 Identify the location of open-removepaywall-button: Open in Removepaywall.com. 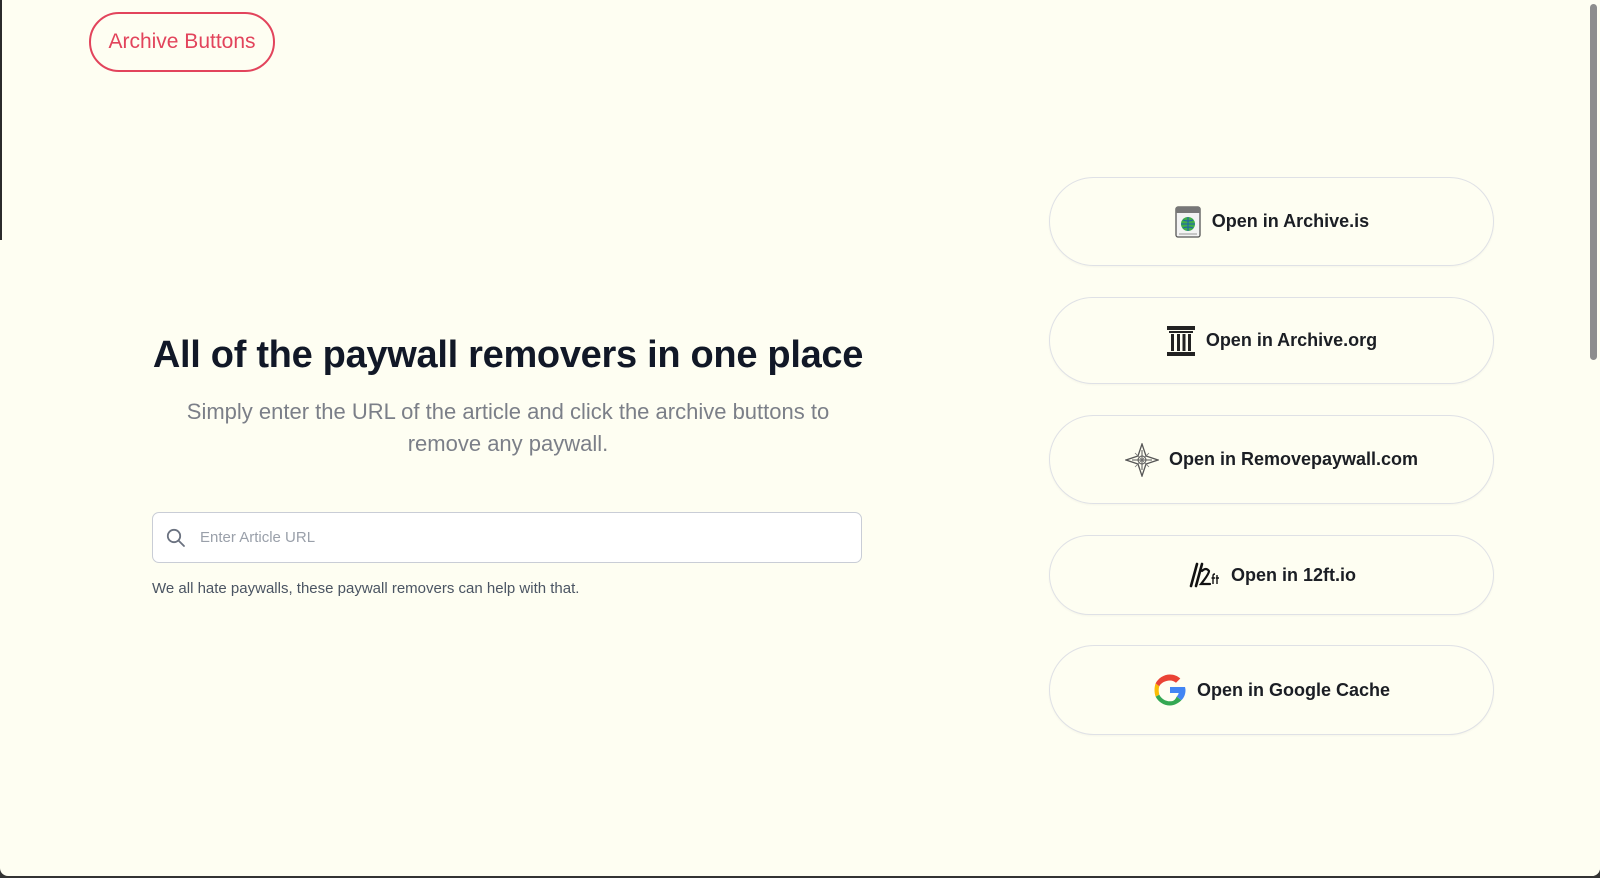
(1271, 459).